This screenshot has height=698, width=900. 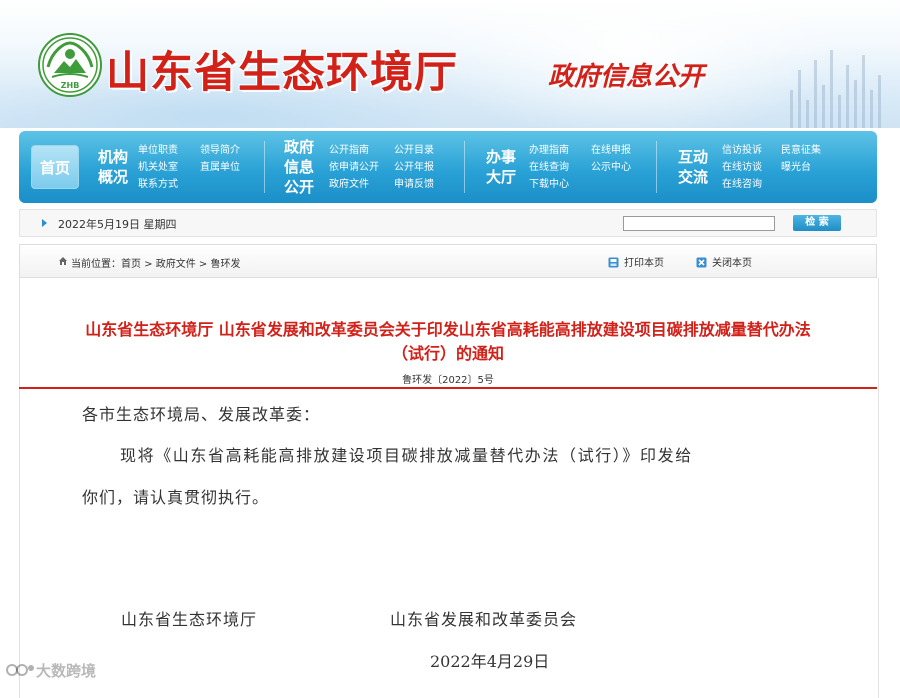 I want to click on nav-link-offices: 机关处室, so click(x=158, y=168).